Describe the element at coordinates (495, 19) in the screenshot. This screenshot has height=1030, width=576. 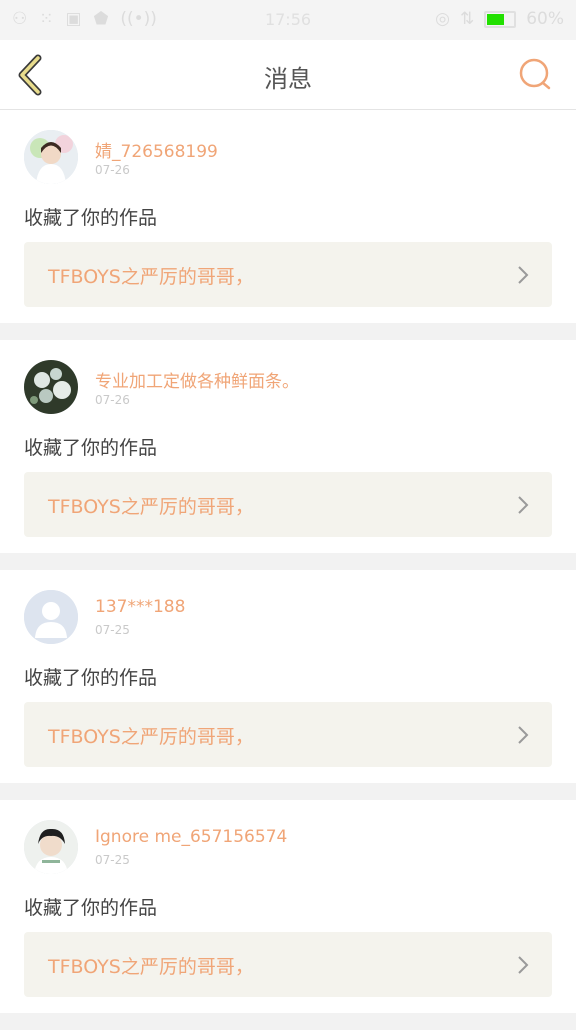
I see `battery-fill` at that location.